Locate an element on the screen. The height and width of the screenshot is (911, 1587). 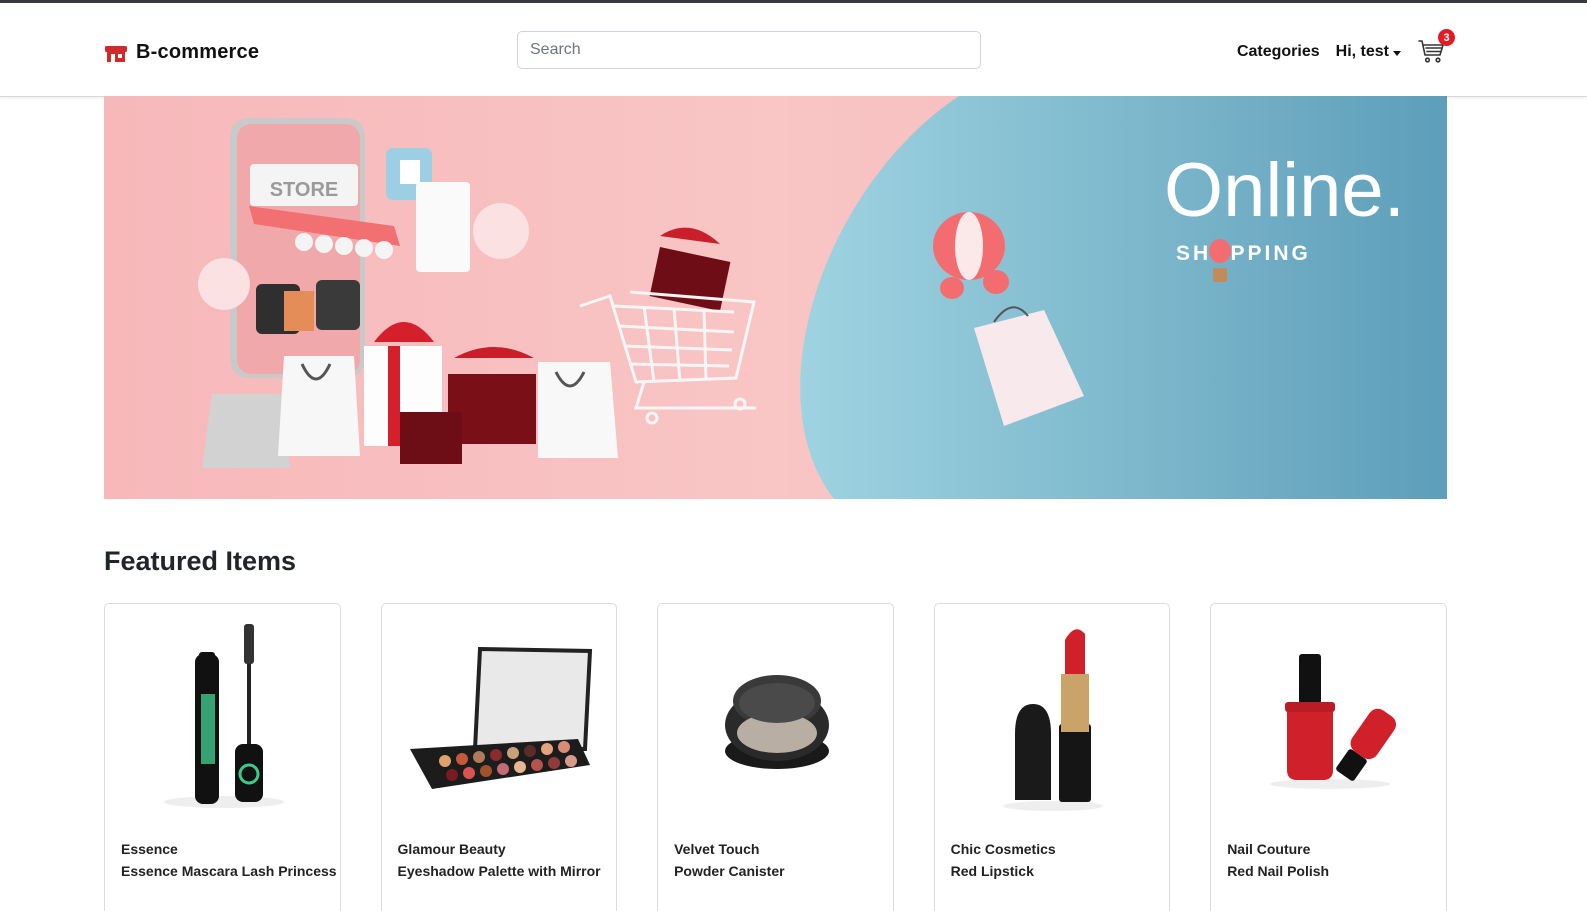
product-card: Velvet Touch Powder Canister is located at coordinates (775, 757).